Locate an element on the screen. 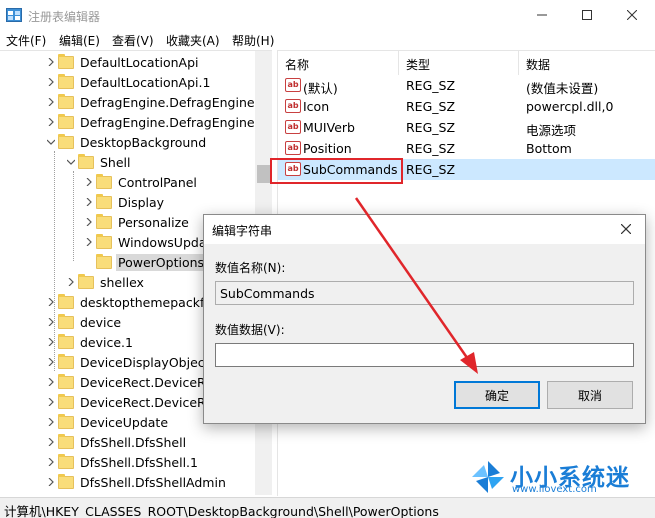 This screenshot has height=518, width=655. tree-item: DefaultLocationApi.1 is located at coordinates (128, 82).